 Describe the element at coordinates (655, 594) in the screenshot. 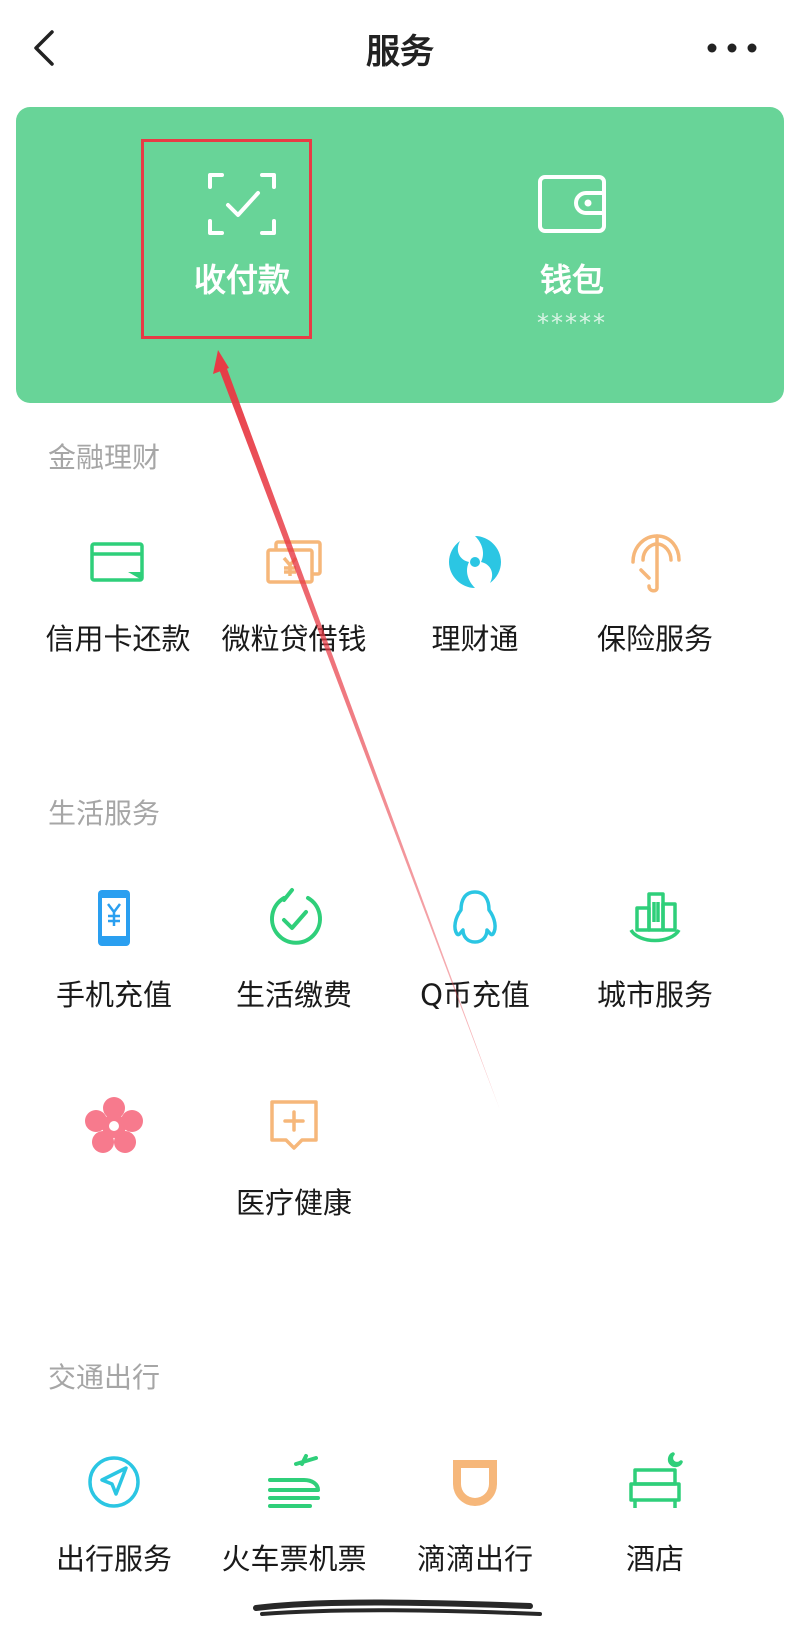

I see `grid-item-insurance: 保险服务` at that location.